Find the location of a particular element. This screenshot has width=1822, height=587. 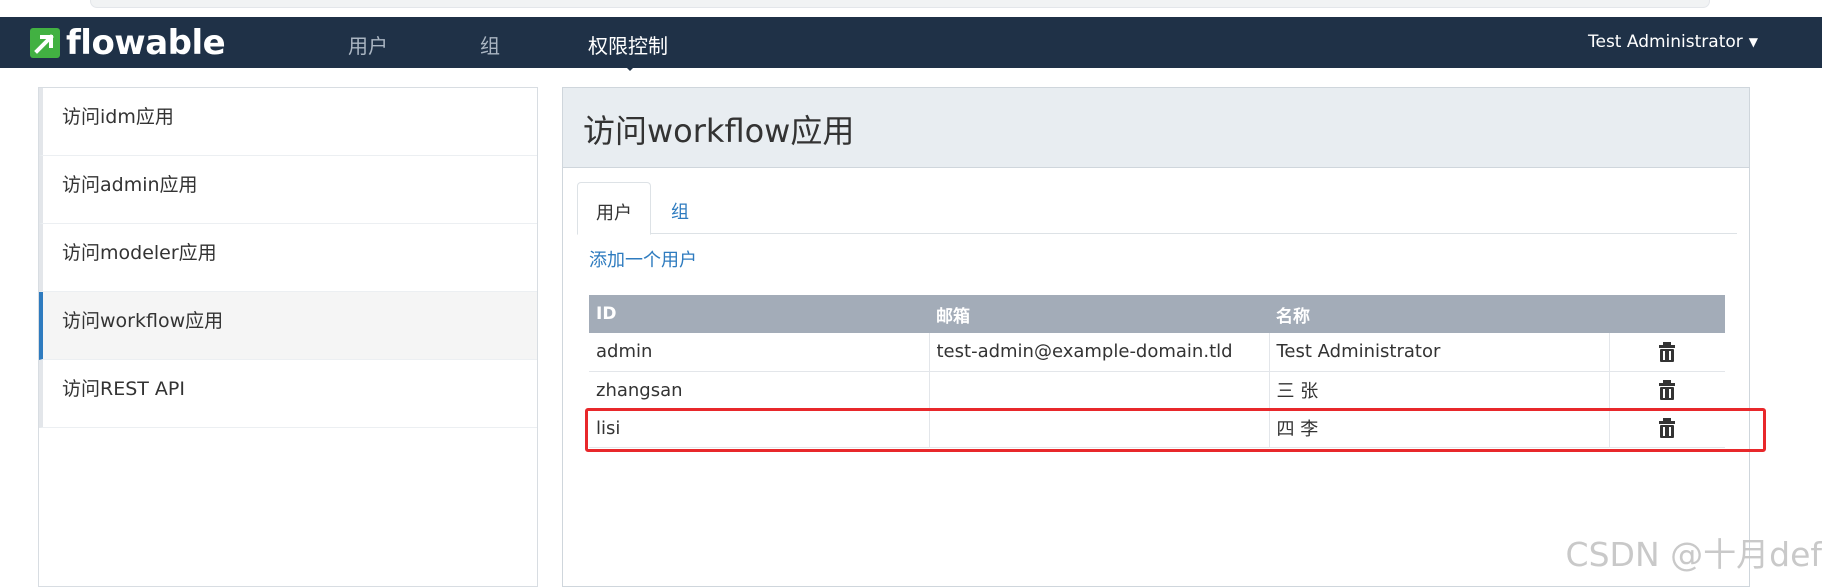

flowable-logo-icon is located at coordinates (45, 43).